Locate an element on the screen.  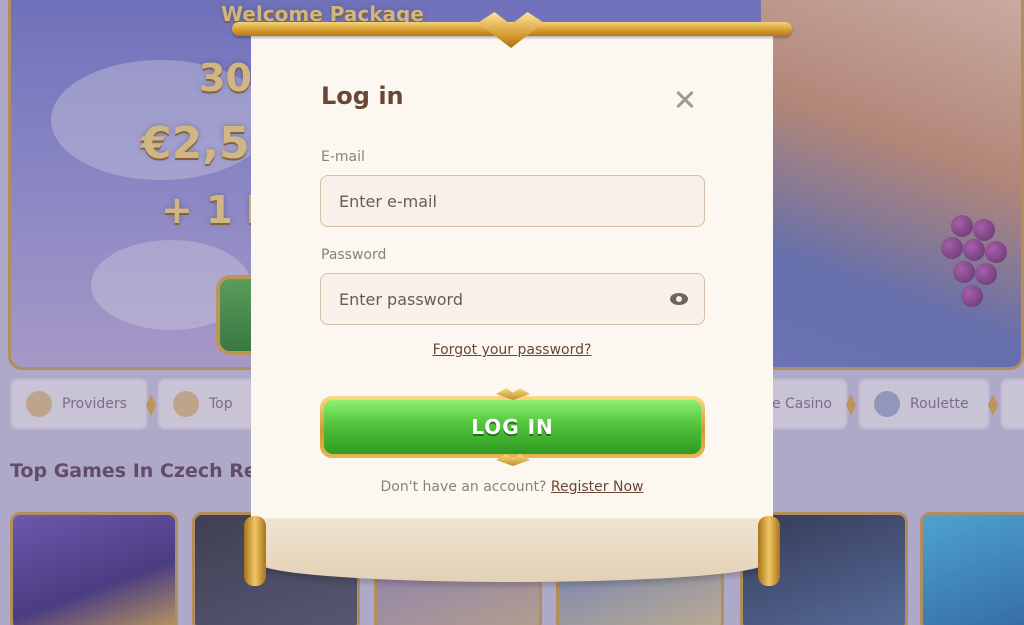
scroll-bottom-curl is located at coordinates (512, 550).